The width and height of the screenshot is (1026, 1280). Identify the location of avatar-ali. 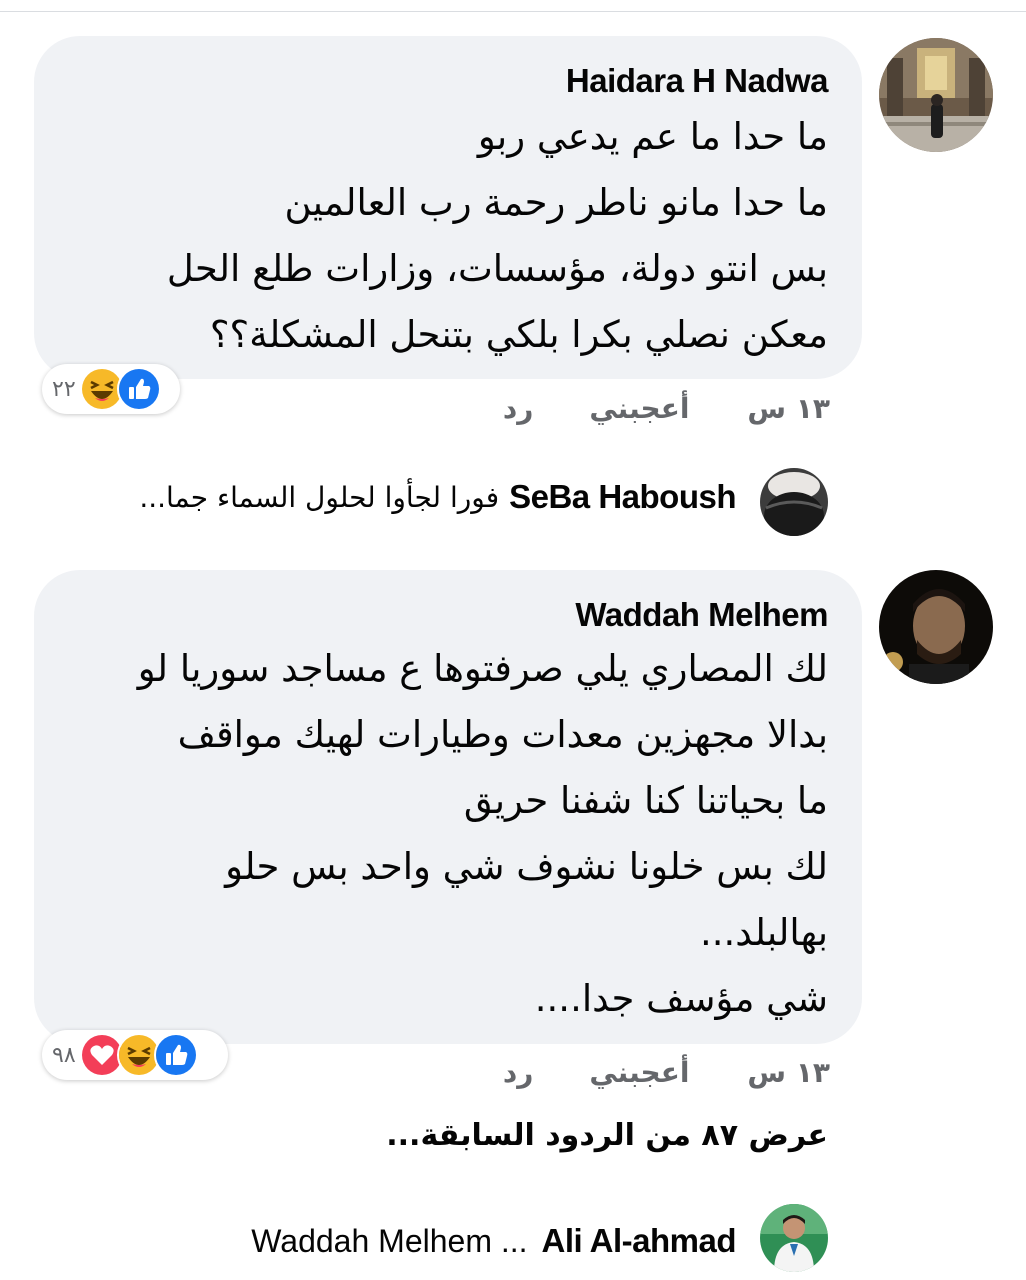
(794, 1238).